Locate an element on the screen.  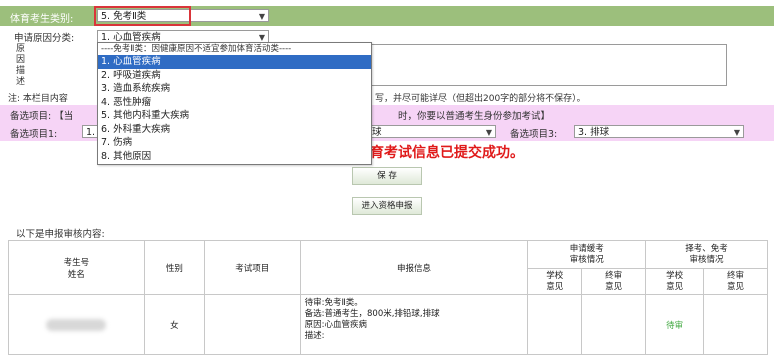
reason-label: 申请原因分类: is located at coordinates (44, 38).